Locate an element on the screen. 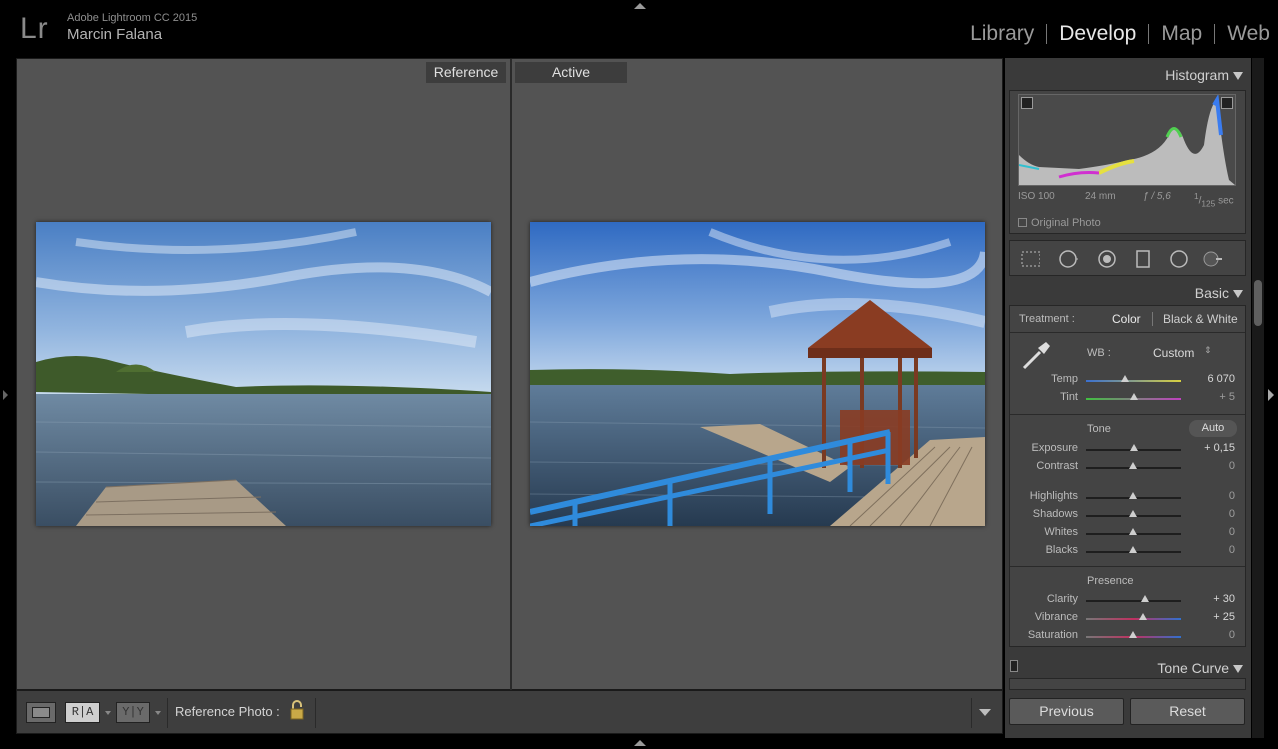 Image resolution: width=1278 pixels, height=749 pixels. active-label: Active is located at coordinates (571, 72).